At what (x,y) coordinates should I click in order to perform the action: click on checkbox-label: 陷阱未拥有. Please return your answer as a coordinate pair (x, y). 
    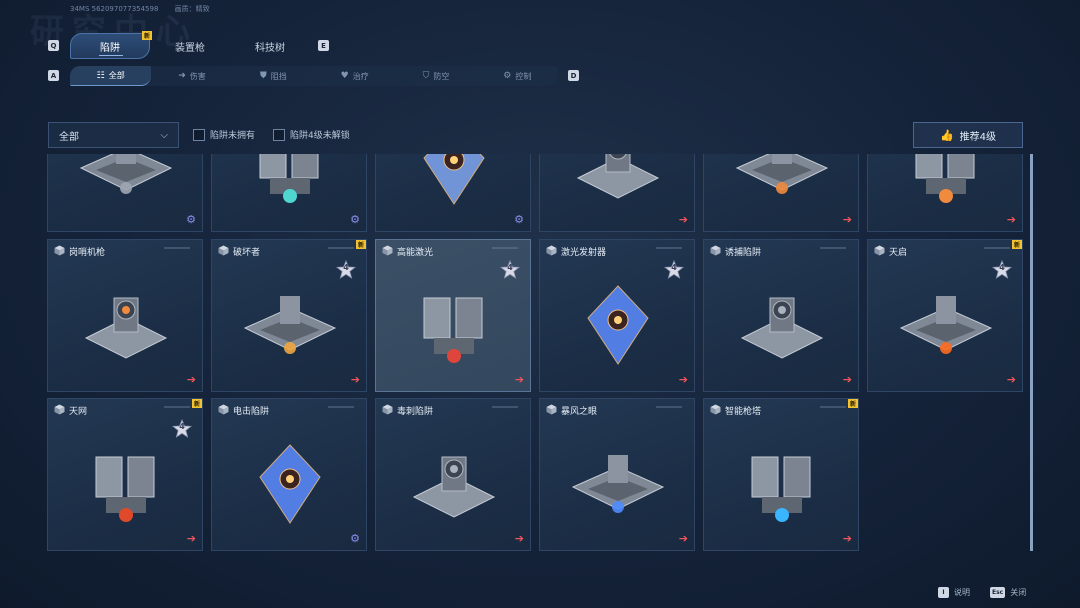
    Looking at the image, I should click on (233, 136).